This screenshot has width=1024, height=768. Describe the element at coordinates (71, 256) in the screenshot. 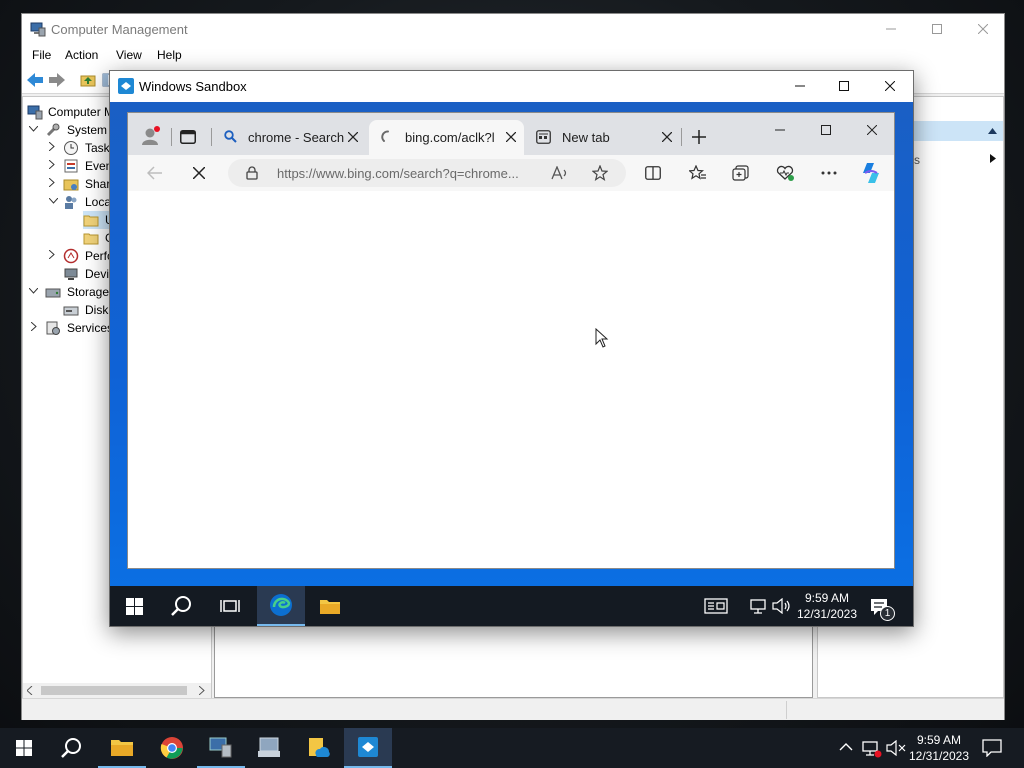

I see `performance-icon` at that location.